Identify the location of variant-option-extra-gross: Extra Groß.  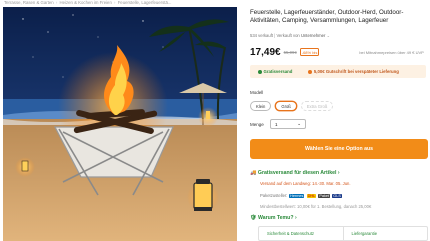
(317, 106).